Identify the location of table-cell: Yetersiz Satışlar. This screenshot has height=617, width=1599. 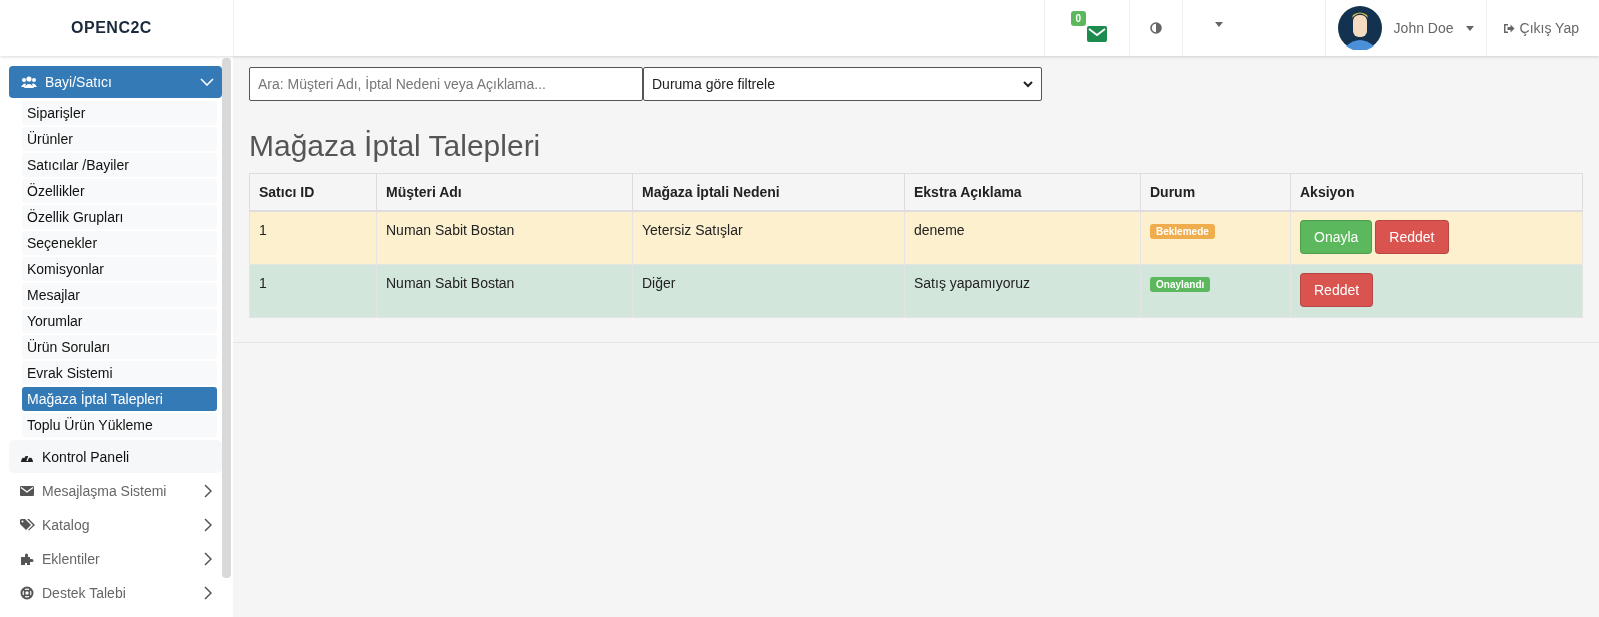
(768, 238).